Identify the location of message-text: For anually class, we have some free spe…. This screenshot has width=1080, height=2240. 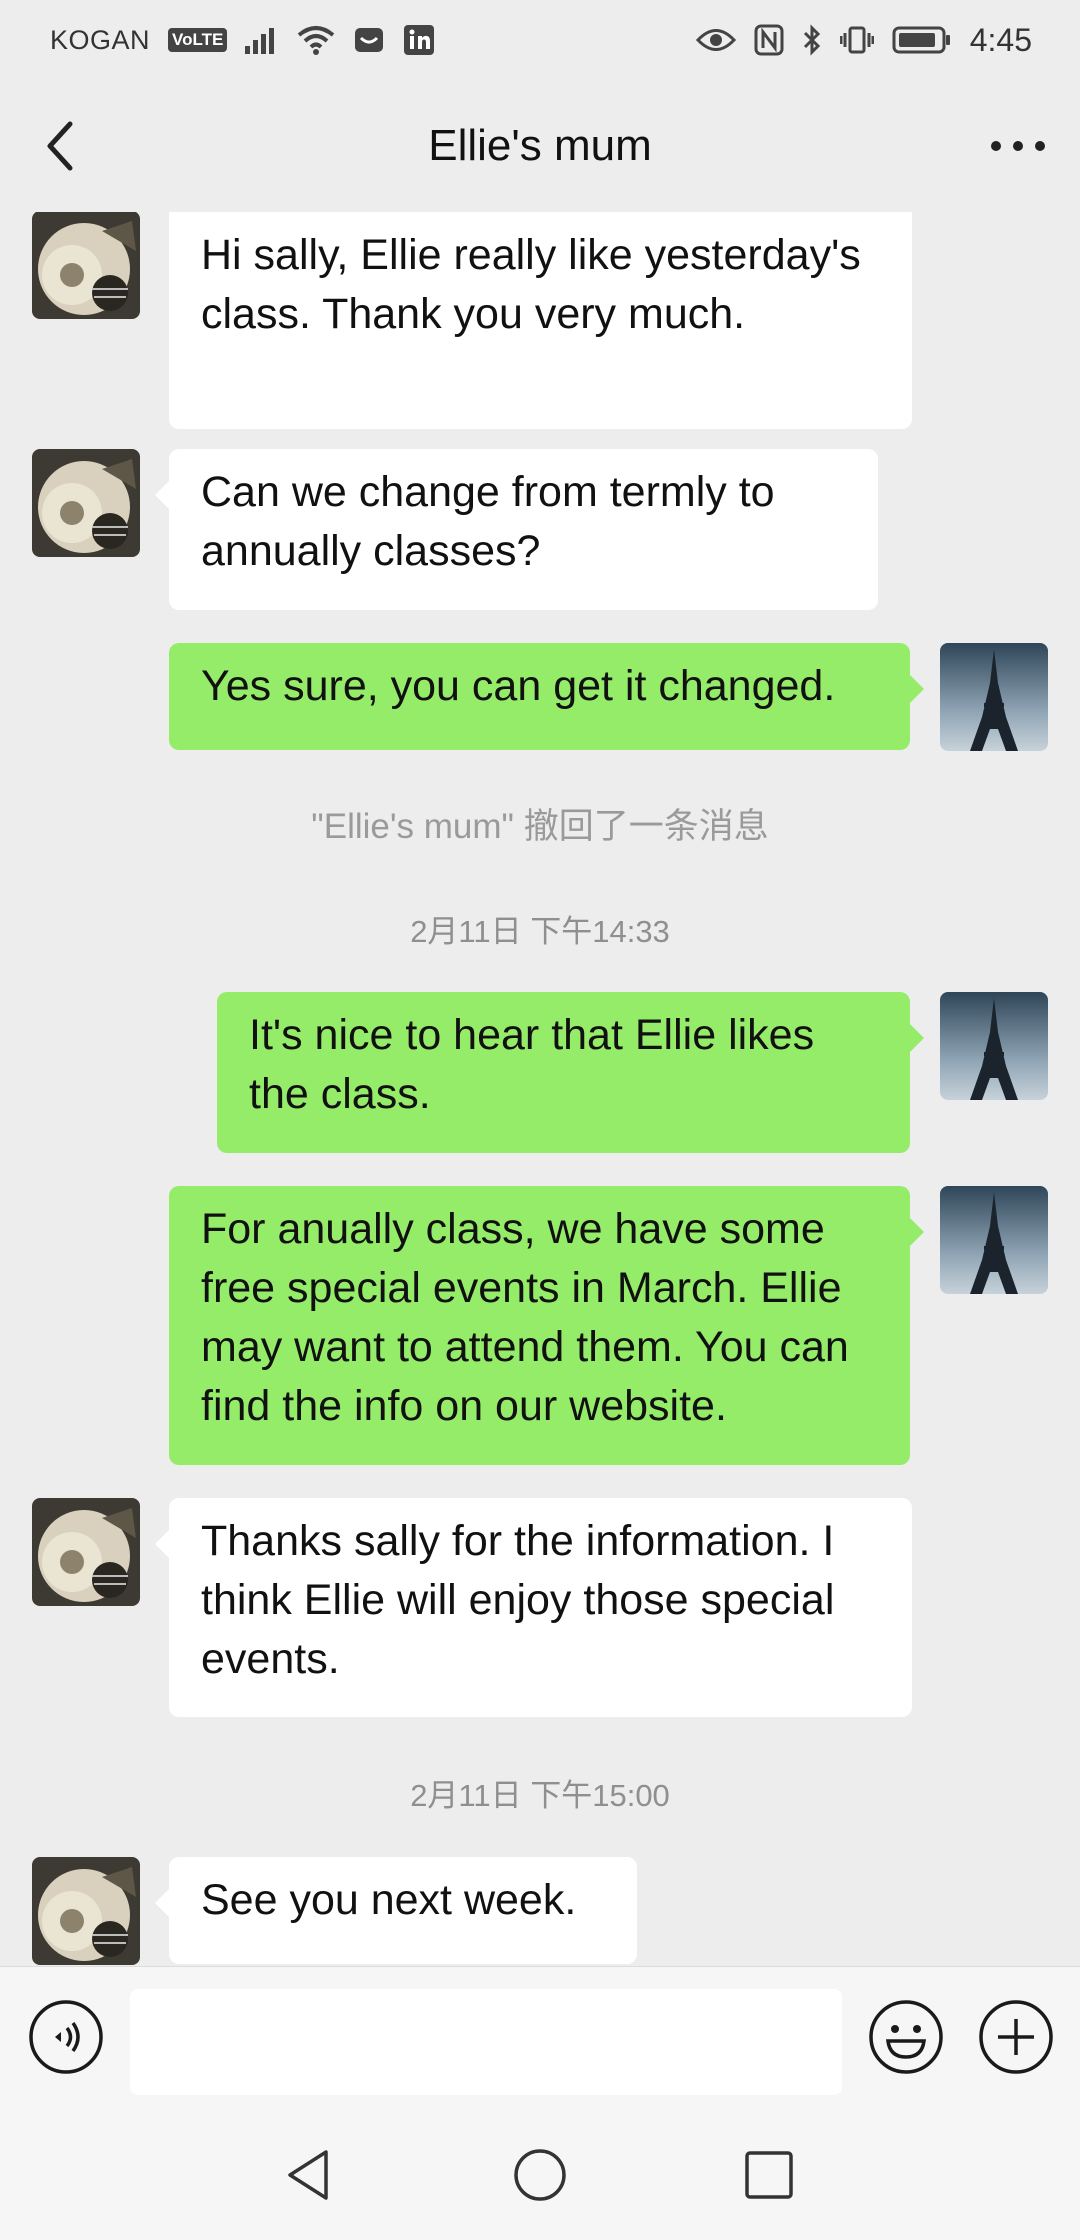
(525, 1317).